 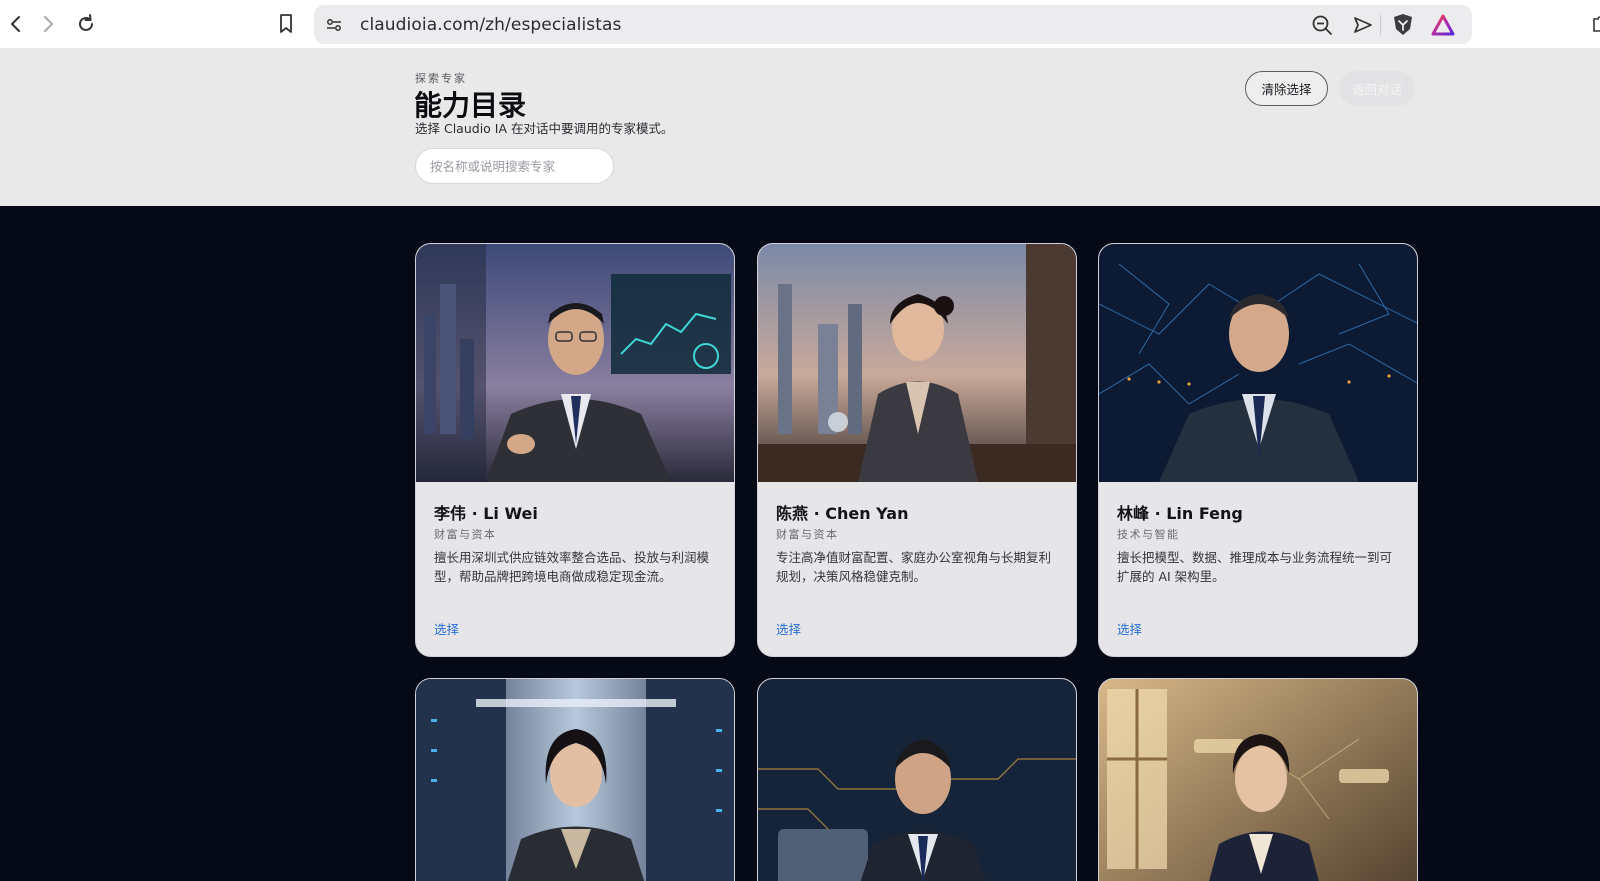 What do you see at coordinates (16, 24) in the screenshot?
I see `back-icon` at bounding box center [16, 24].